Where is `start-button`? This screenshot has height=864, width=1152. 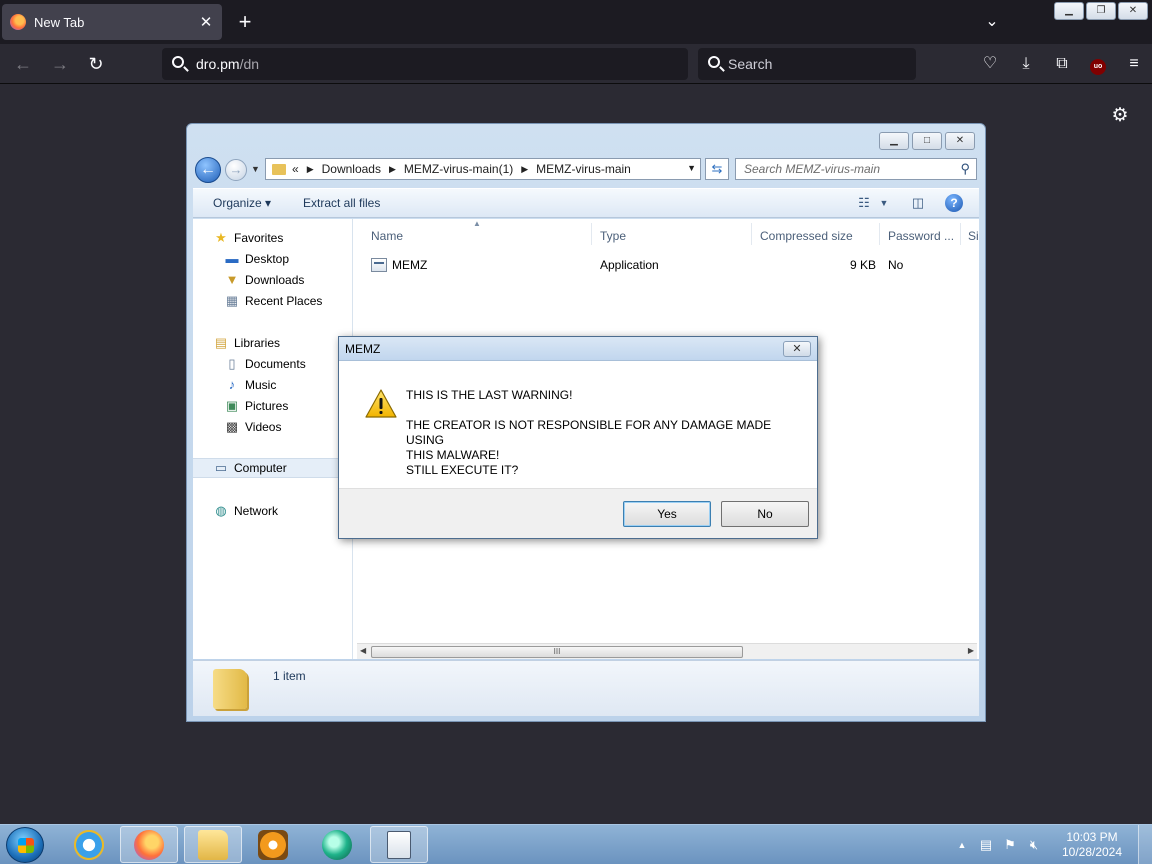
start-button is located at coordinates (25, 845).